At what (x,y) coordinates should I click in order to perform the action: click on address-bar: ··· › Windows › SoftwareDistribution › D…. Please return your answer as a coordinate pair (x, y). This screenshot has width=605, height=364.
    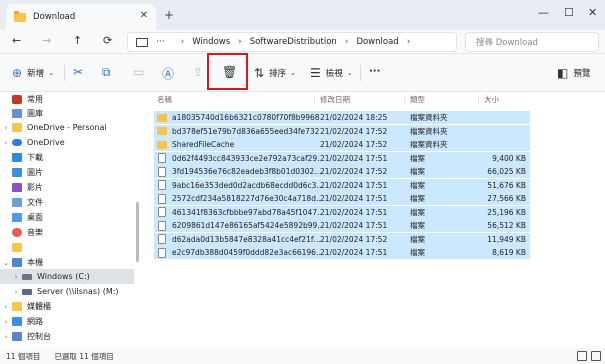
    Looking at the image, I should click on (292, 42).